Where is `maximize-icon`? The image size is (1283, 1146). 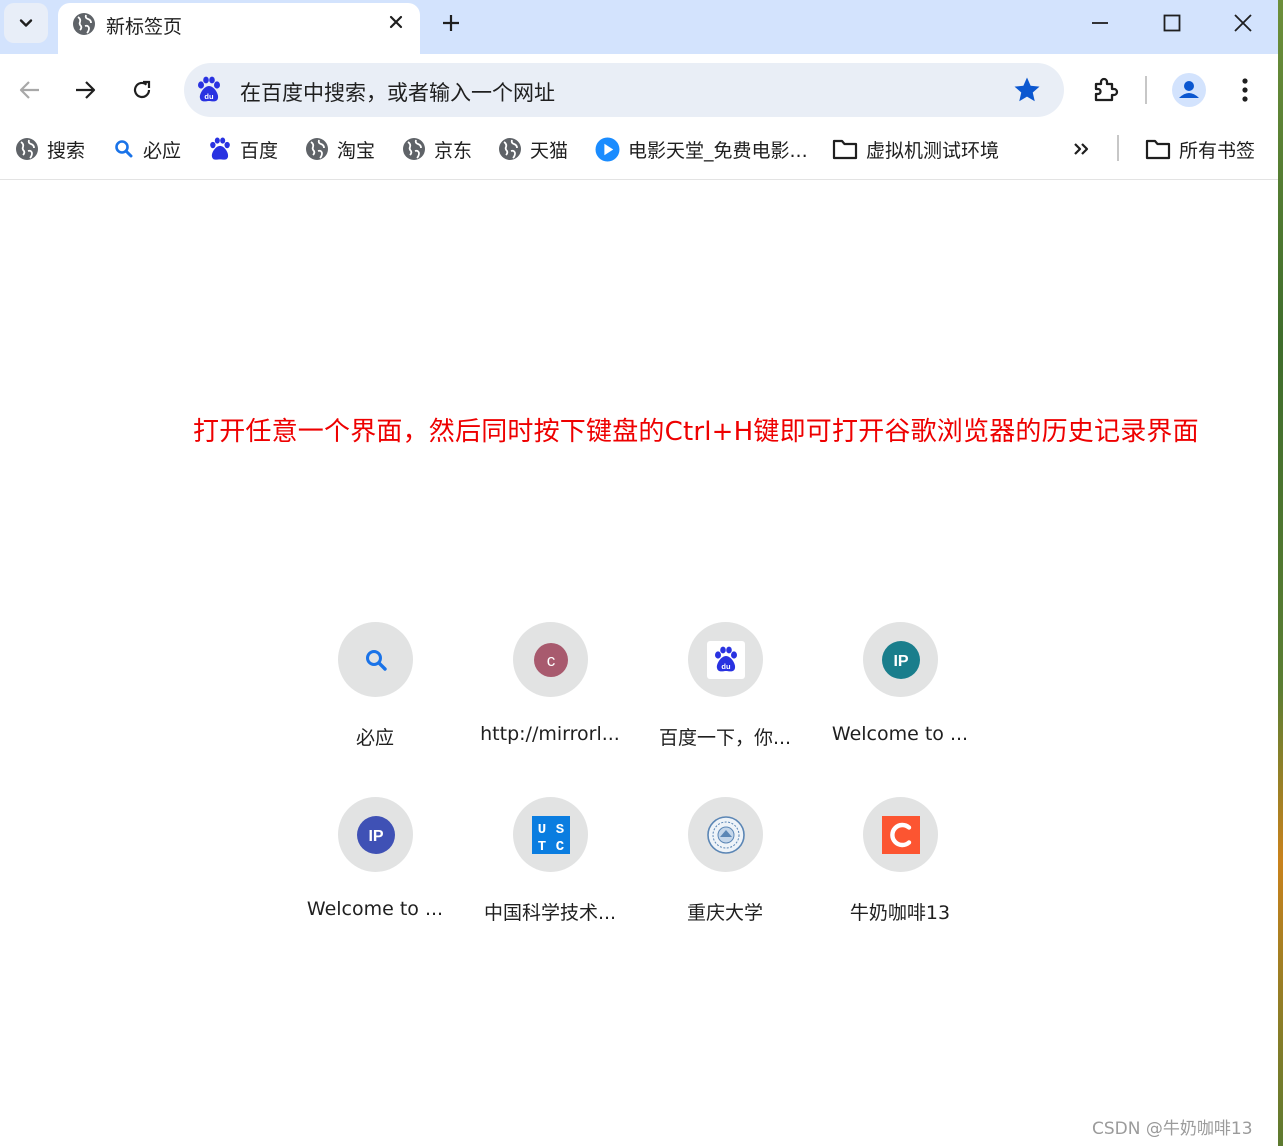 maximize-icon is located at coordinates (1172, 23).